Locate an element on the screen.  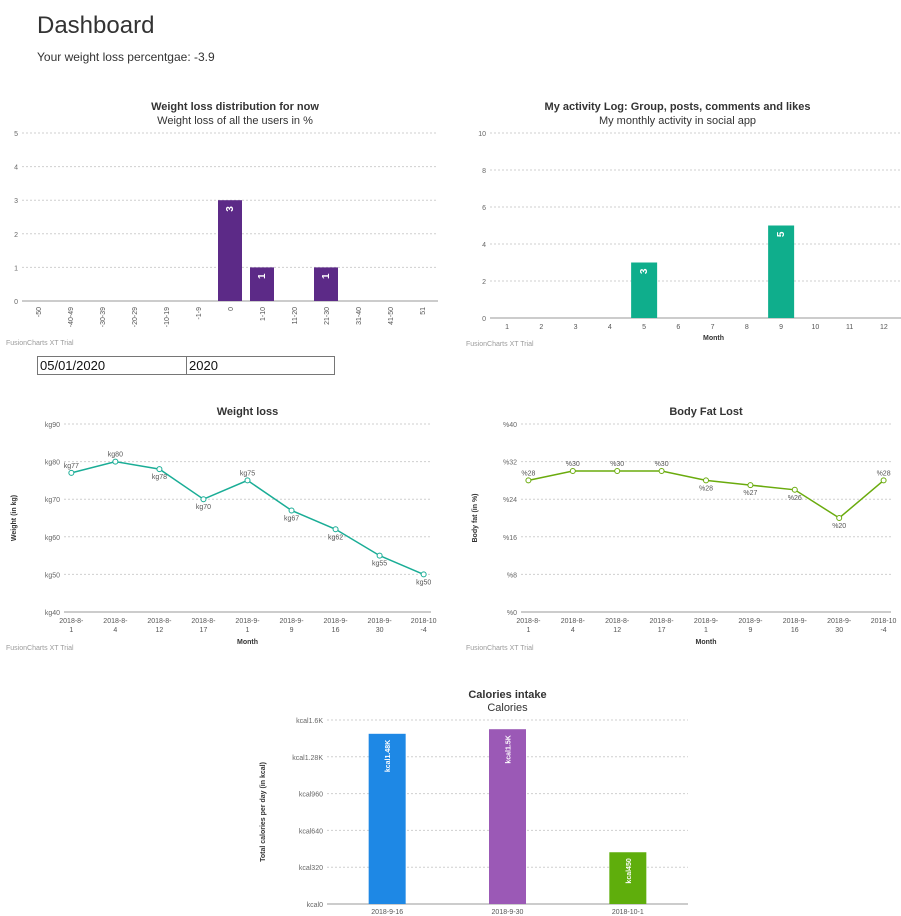
data-label: kg80 is located at coordinates (115, 455).